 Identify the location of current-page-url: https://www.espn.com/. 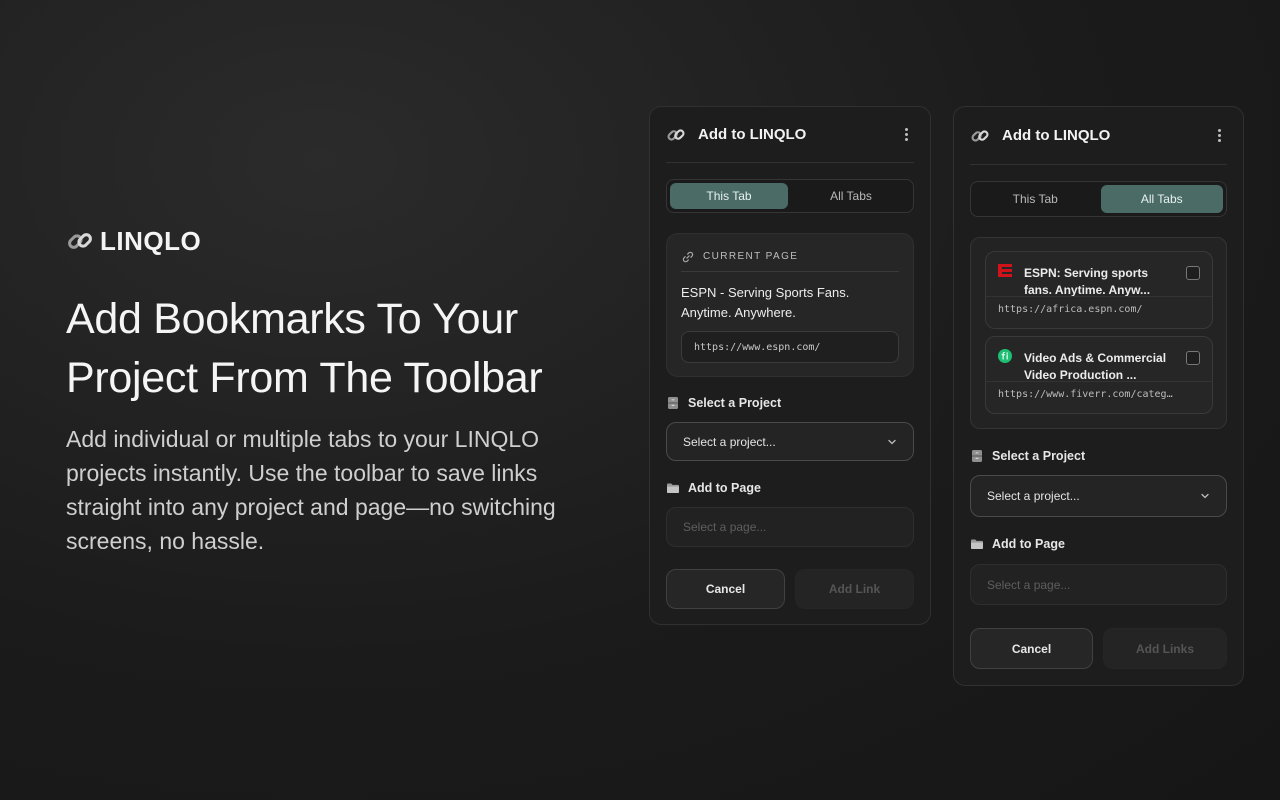
(790, 347).